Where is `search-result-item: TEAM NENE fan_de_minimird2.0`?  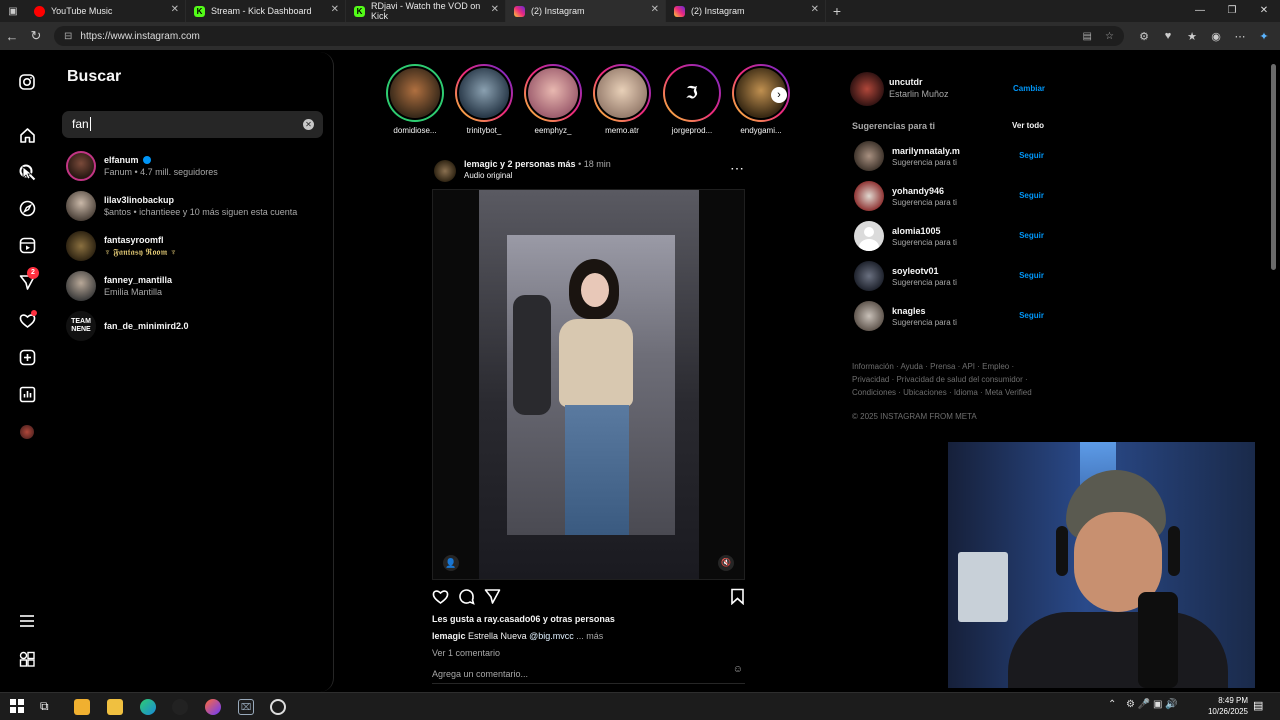 search-result-item: TEAM NENE fan_de_minimird2.0 is located at coordinates (127, 326).